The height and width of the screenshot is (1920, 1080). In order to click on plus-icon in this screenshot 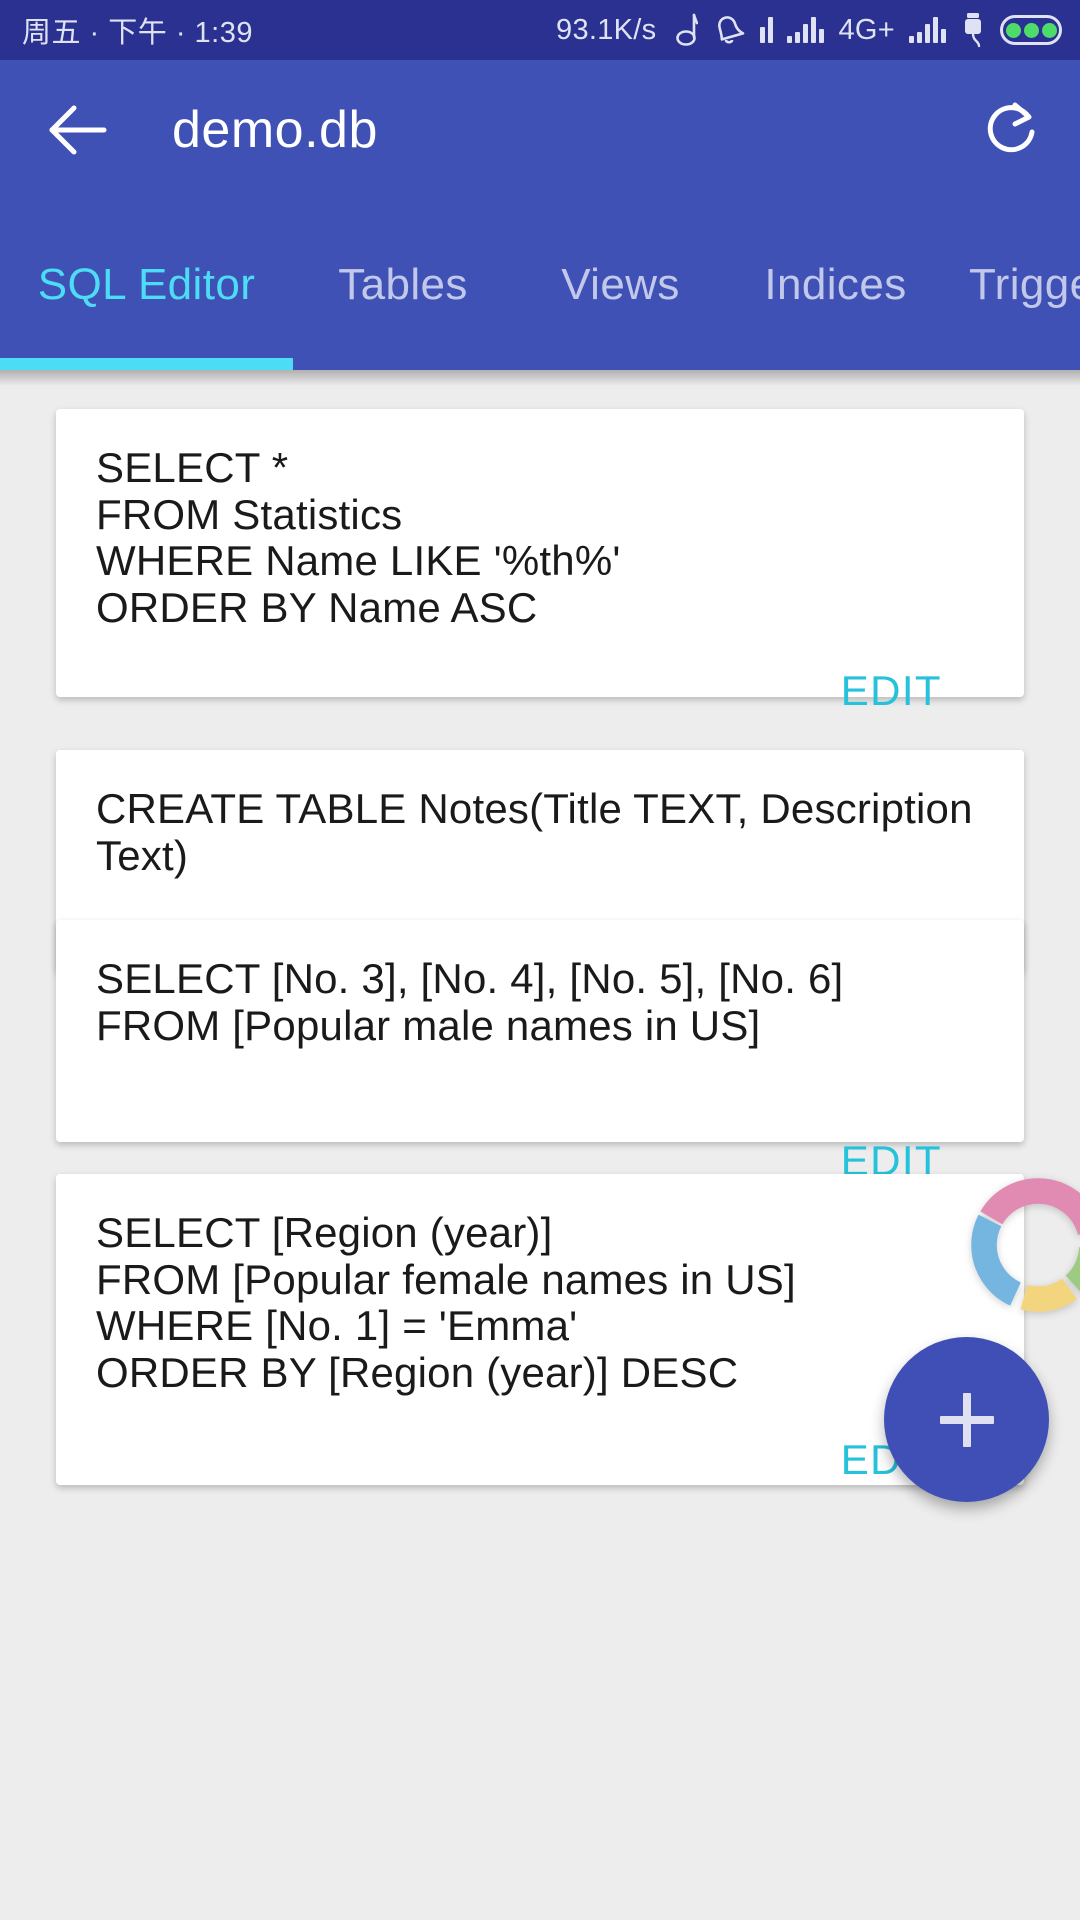, I will do `click(966, 1419)`.